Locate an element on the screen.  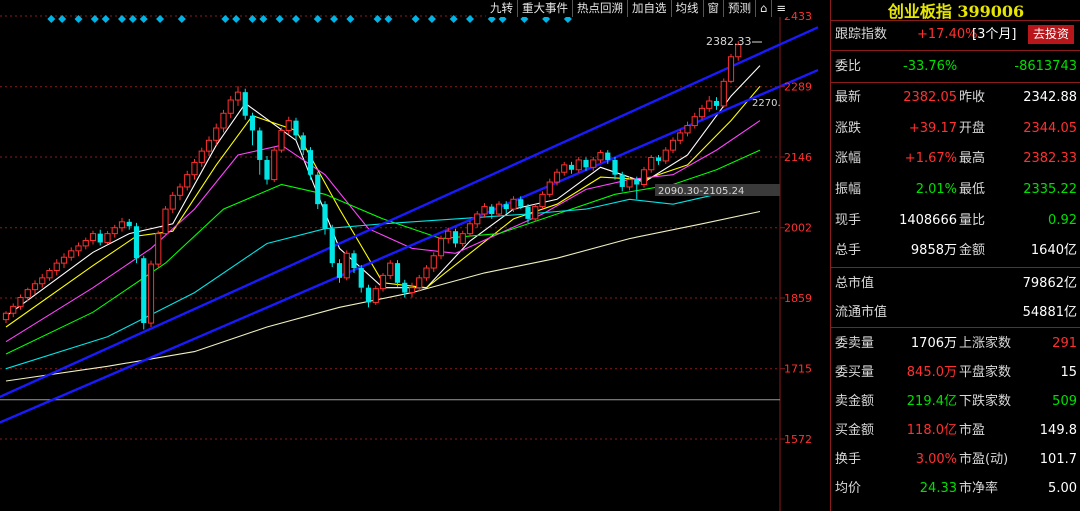
open-value: 2344.05 is located at coordinates (1050, 128).